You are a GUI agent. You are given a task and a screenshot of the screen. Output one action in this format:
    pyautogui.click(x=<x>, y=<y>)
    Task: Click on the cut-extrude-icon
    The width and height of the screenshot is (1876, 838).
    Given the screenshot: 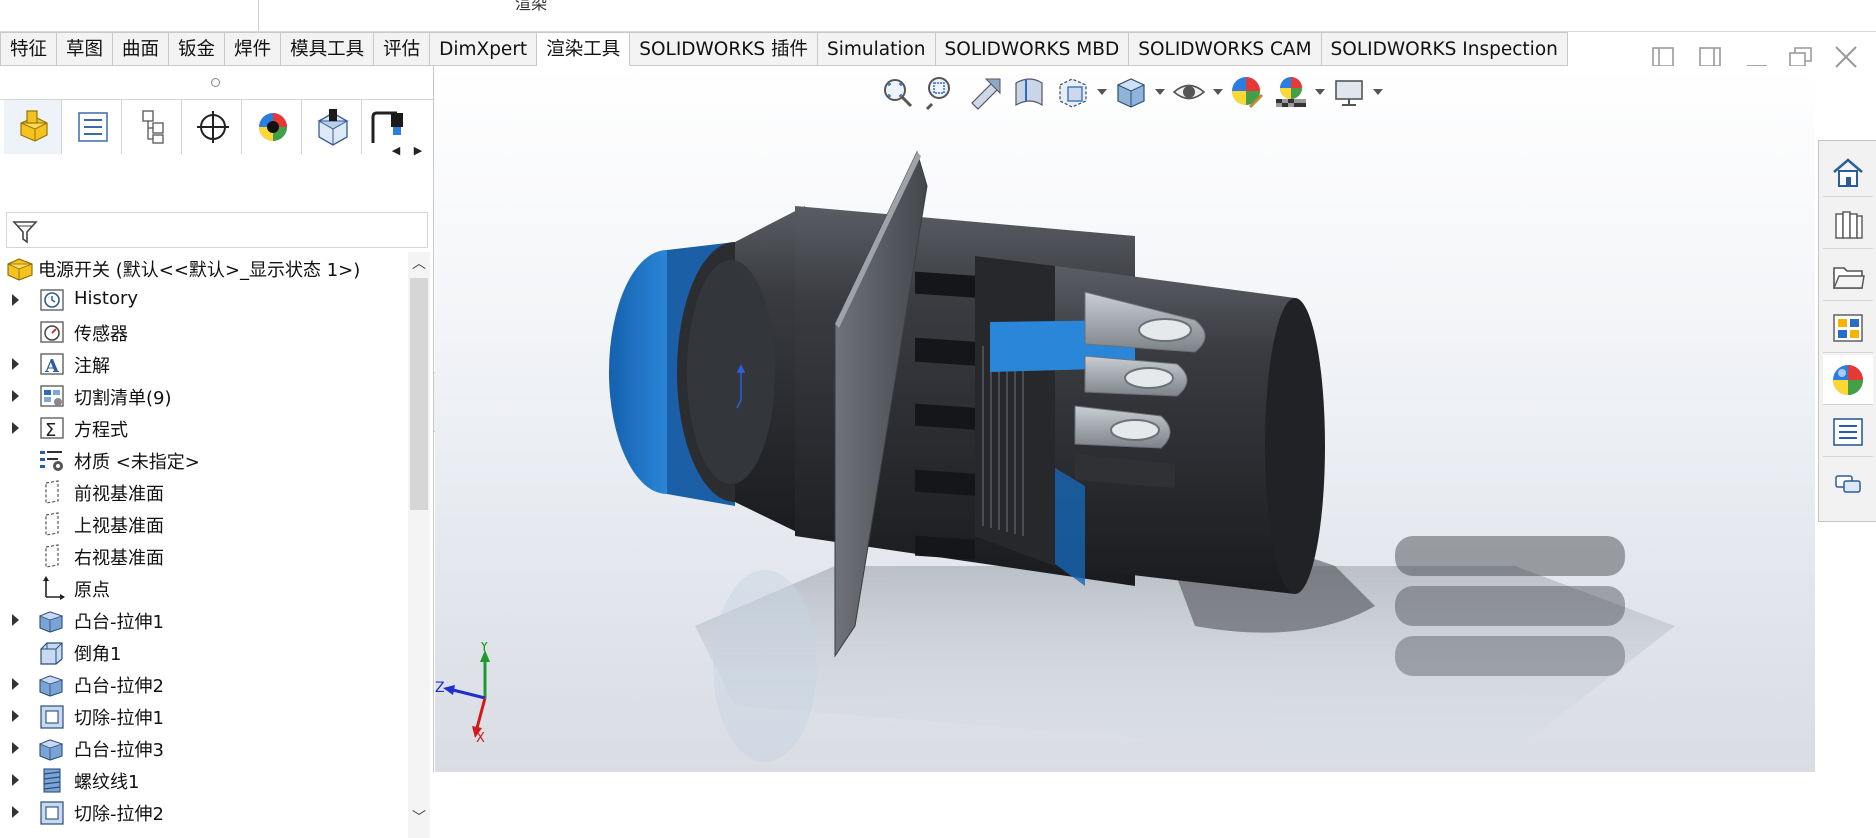 What is the action you would take?
    pyautogui.click(x=52, y=813)
    